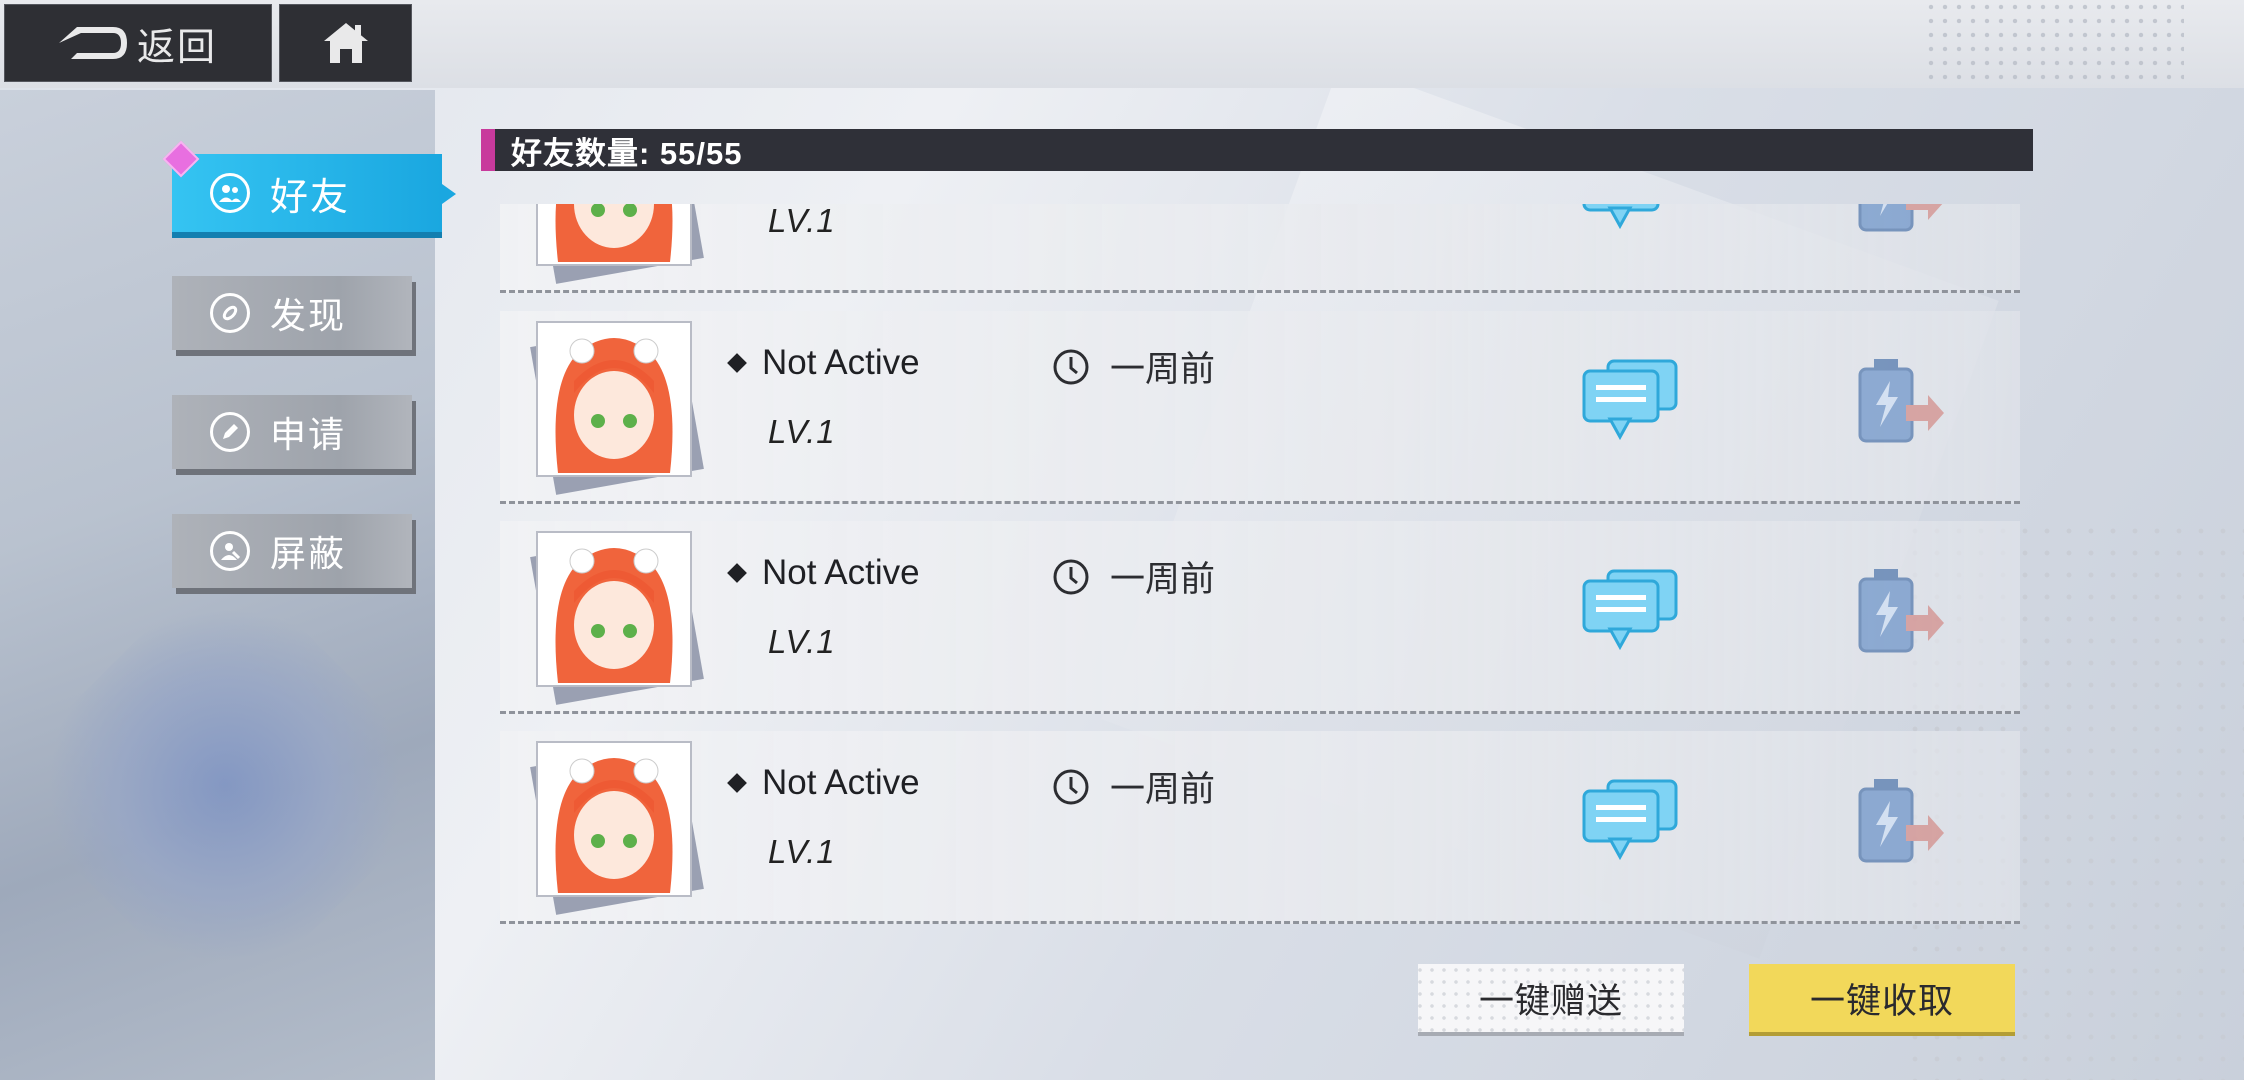  What do you see at coordinates (230, 313) in the screenshot?
I see `discover-icon` at bounding box center [230, 313].